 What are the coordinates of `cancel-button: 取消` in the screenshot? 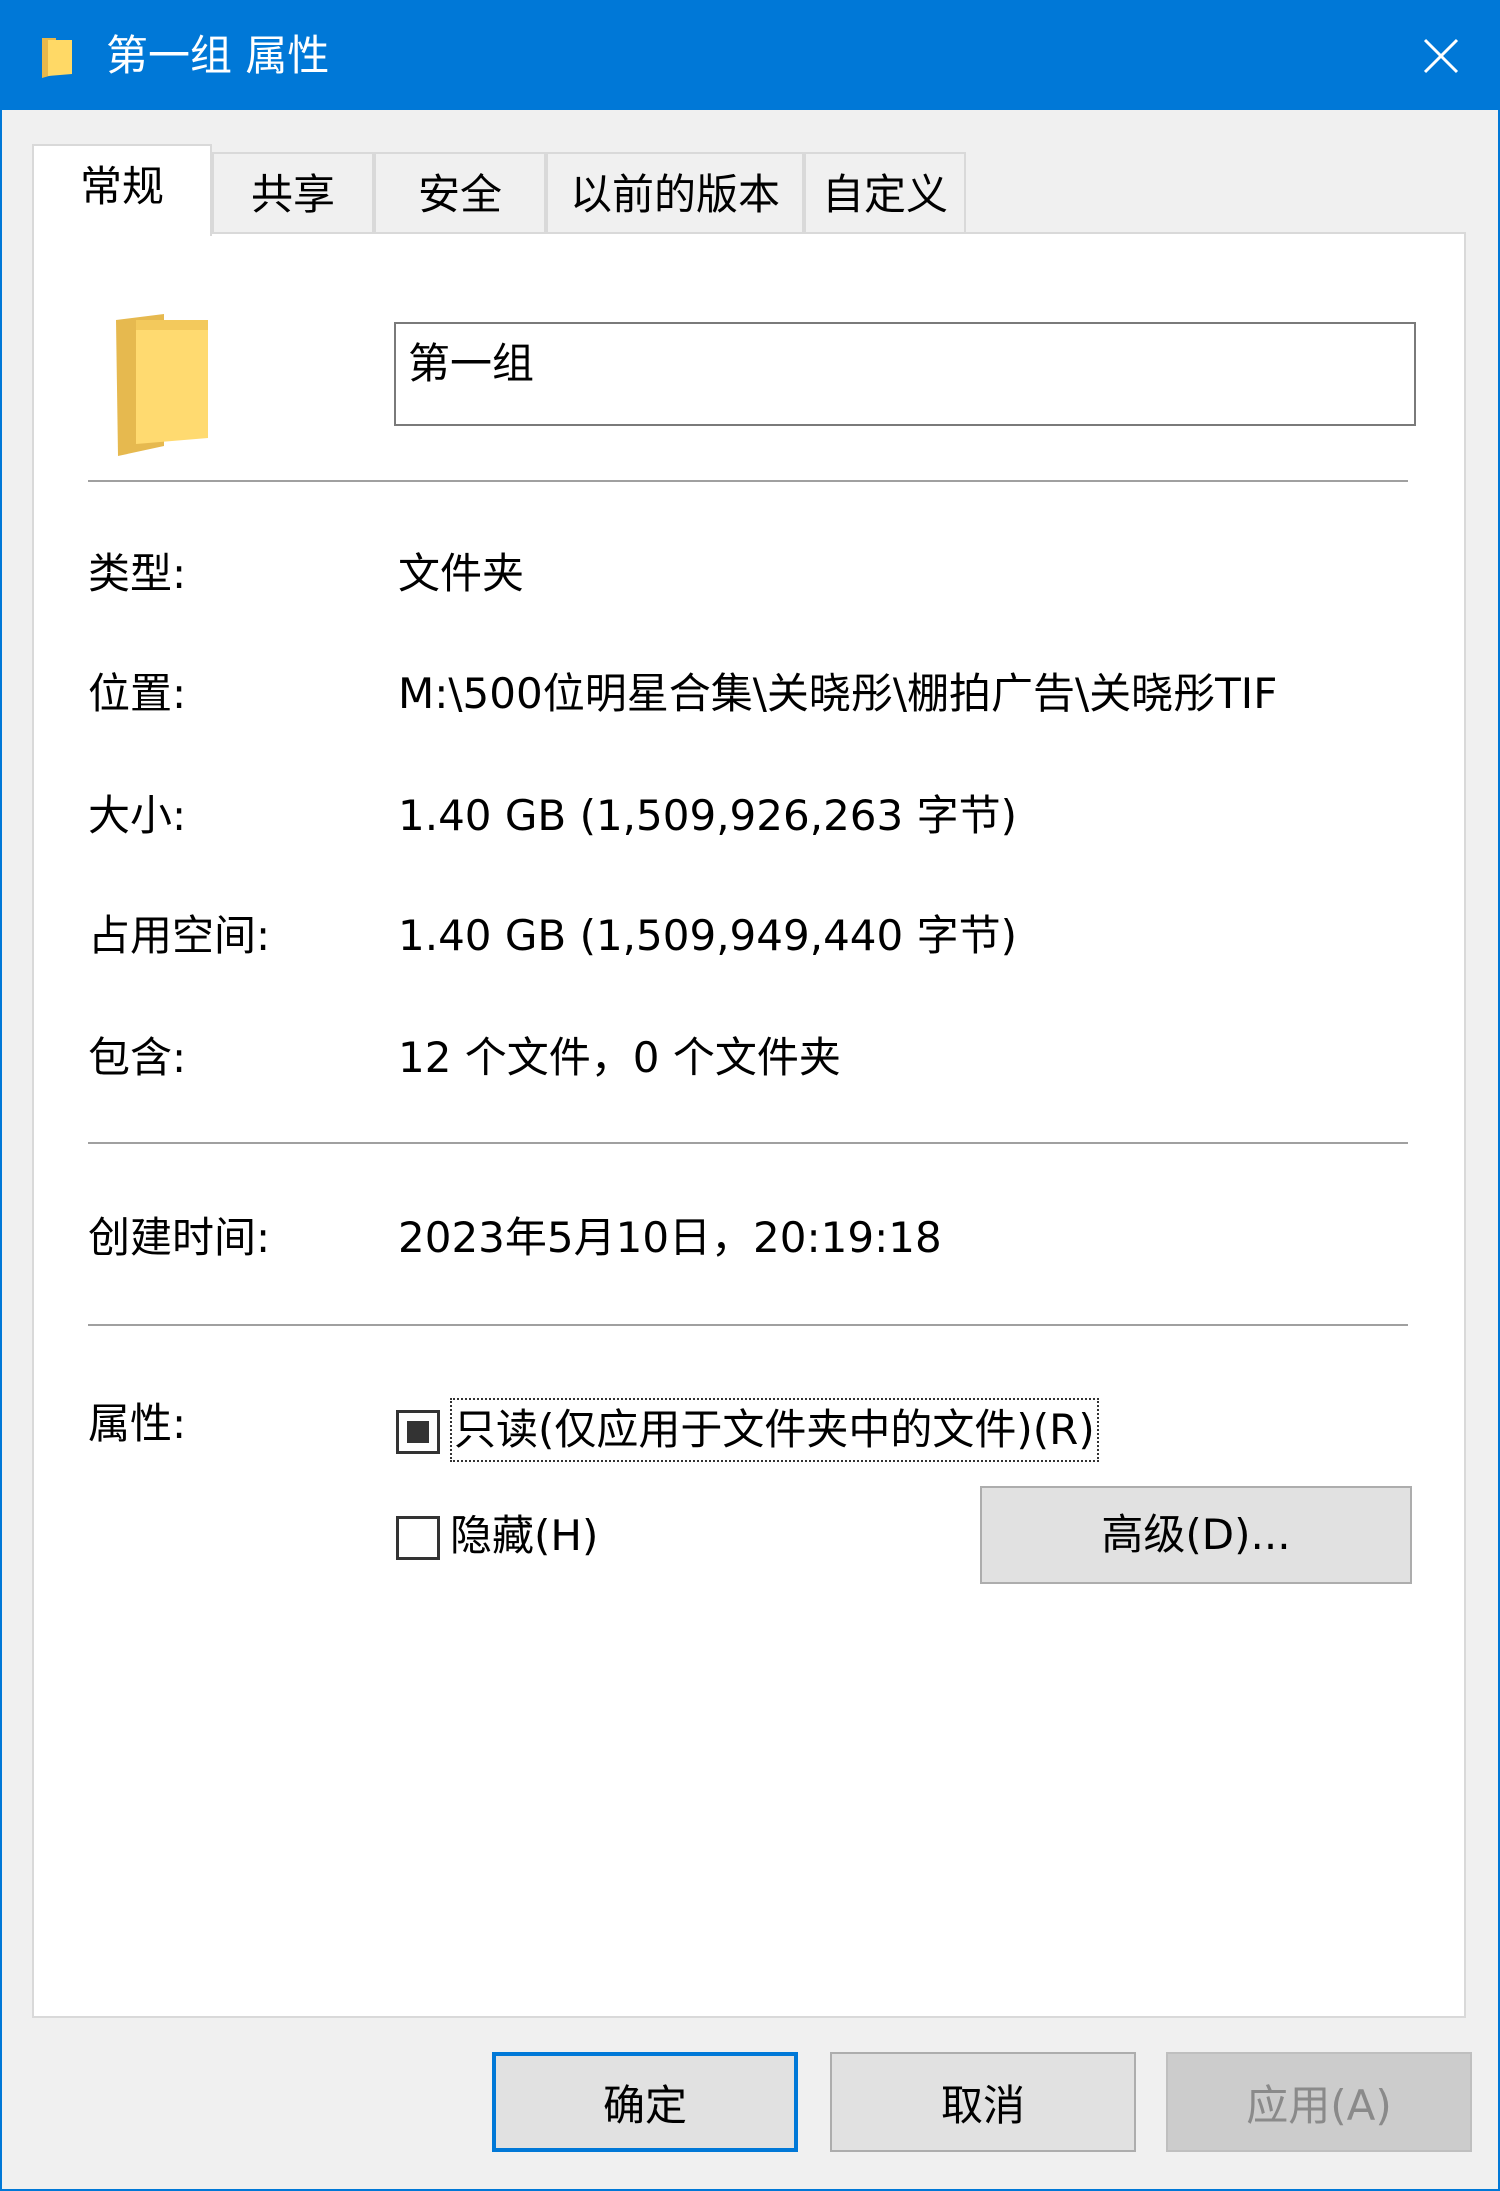 It's located at (983, 2102).